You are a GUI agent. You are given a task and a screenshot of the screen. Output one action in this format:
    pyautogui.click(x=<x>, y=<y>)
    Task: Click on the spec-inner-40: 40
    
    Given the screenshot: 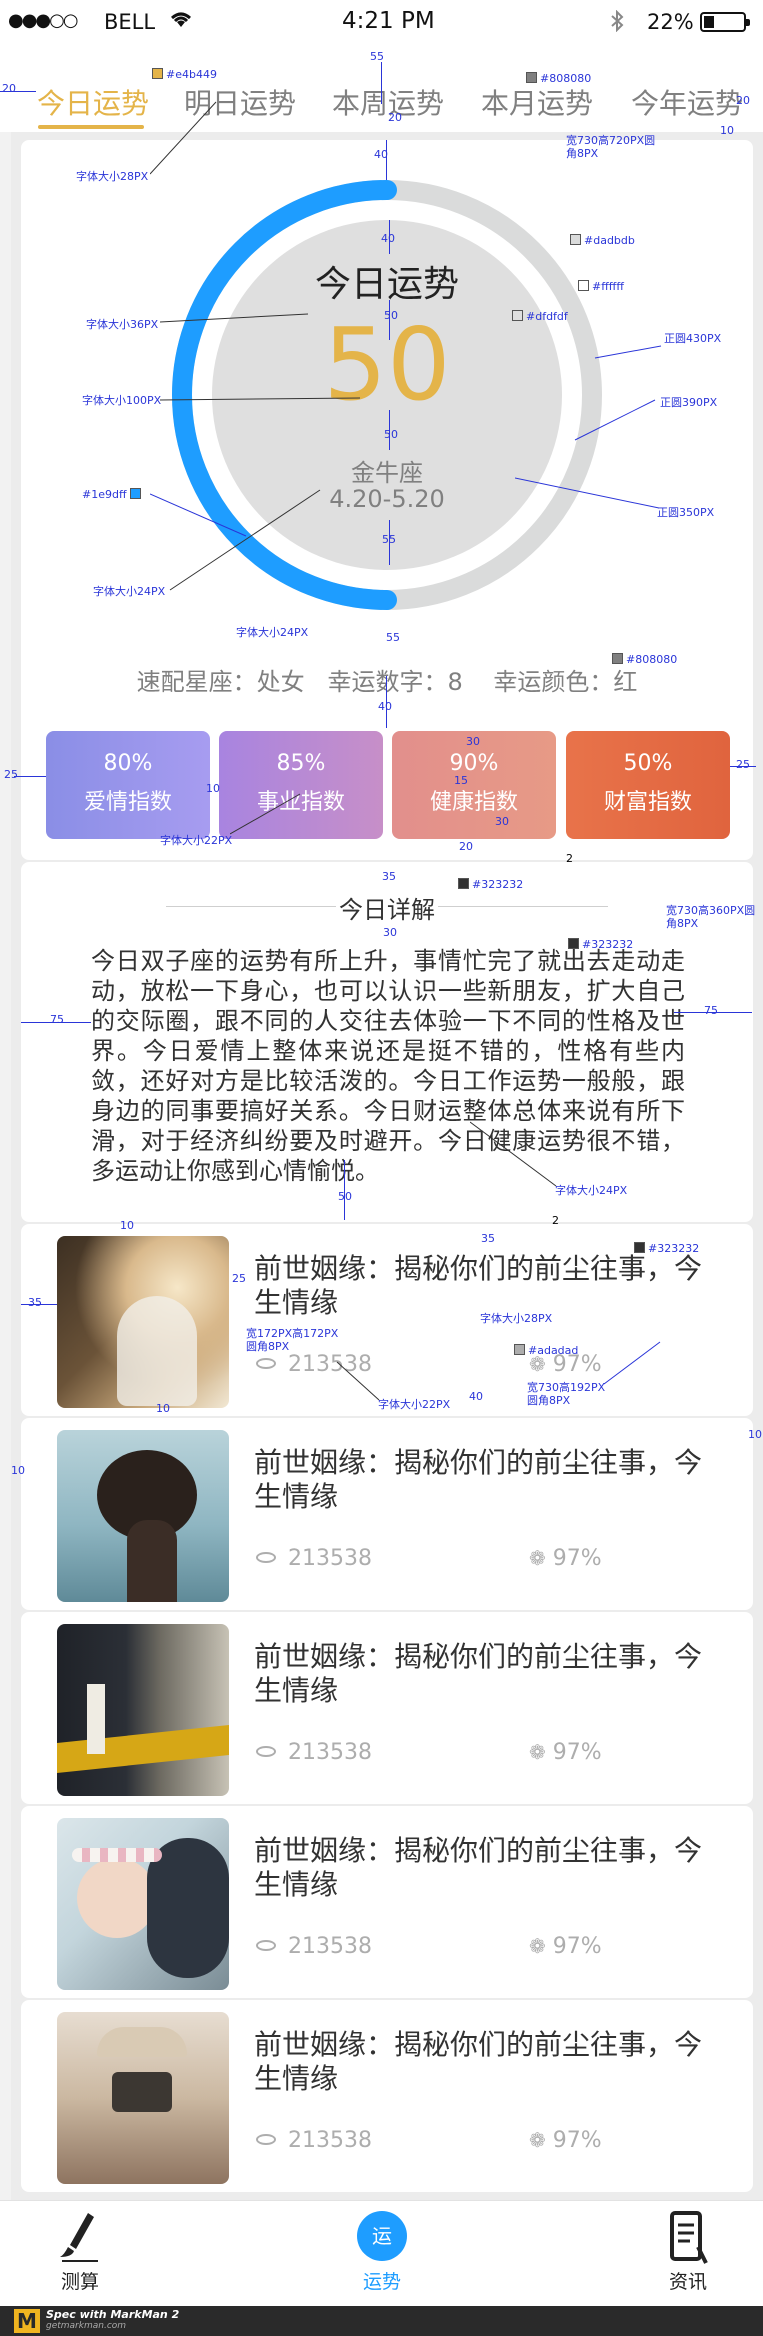 What is the action you would take?
    pyautogui.click(x=388, y=238)
    